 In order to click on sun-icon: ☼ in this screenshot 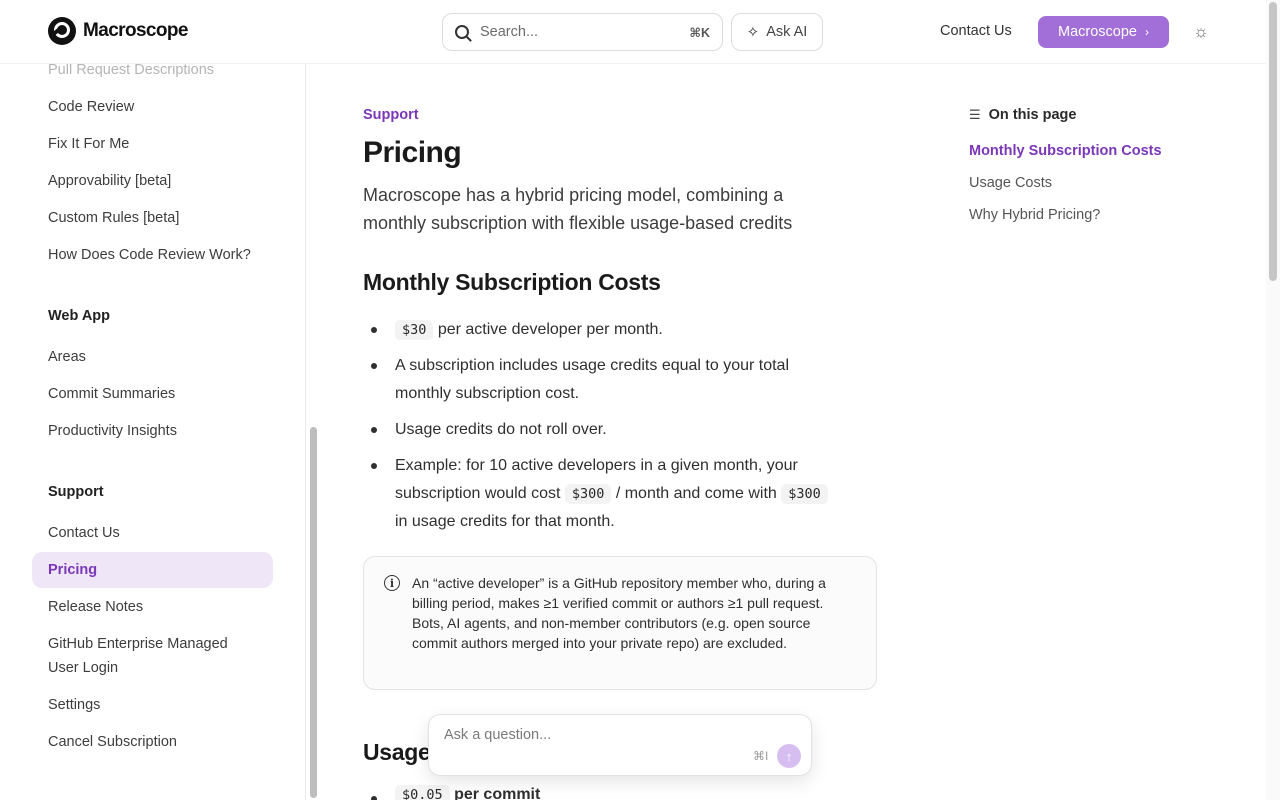, I will do `click(1201, 31)`.